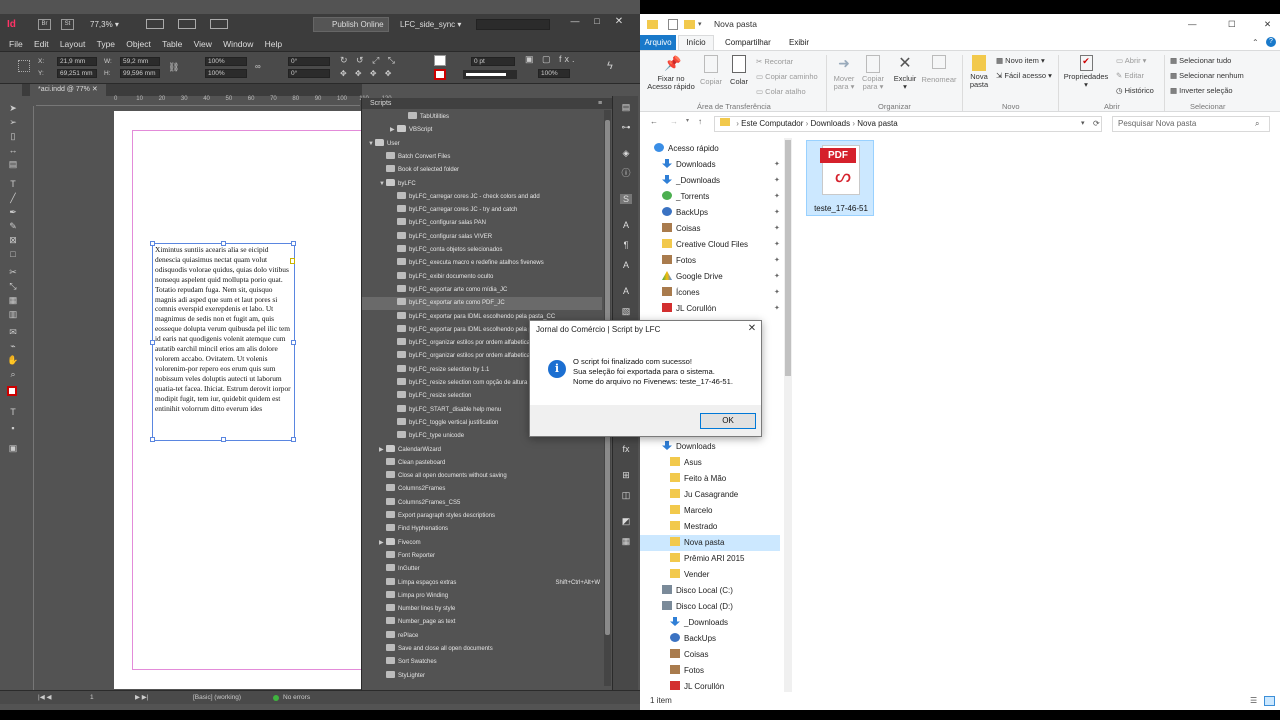 This screenshot has width=1280, height=720. Describe the element at coordinates (710, 511) in the screenshot. I see `nav-item: Marcelo` at that location.